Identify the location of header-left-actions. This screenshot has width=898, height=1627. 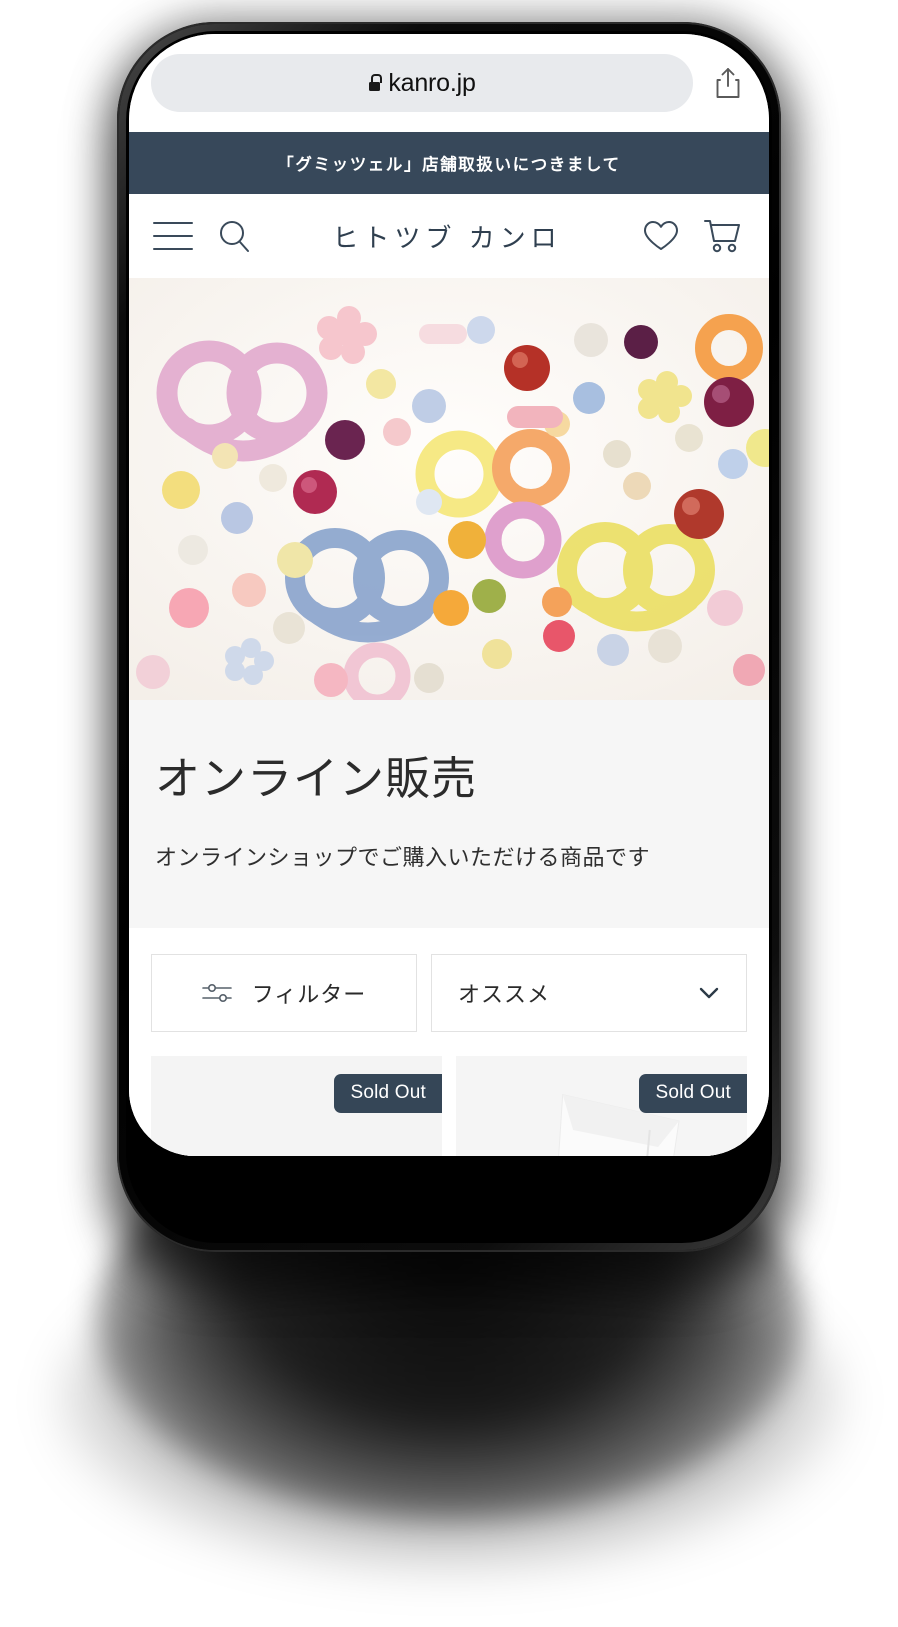
(203, 236).